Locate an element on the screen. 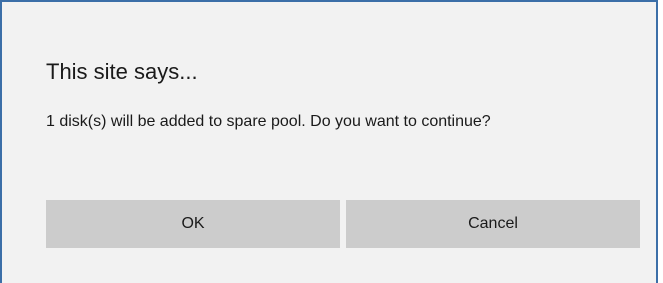 The height and width of the screenshot is (283, 663). cancel-button: Cancel is located at coordinates (493, 224).